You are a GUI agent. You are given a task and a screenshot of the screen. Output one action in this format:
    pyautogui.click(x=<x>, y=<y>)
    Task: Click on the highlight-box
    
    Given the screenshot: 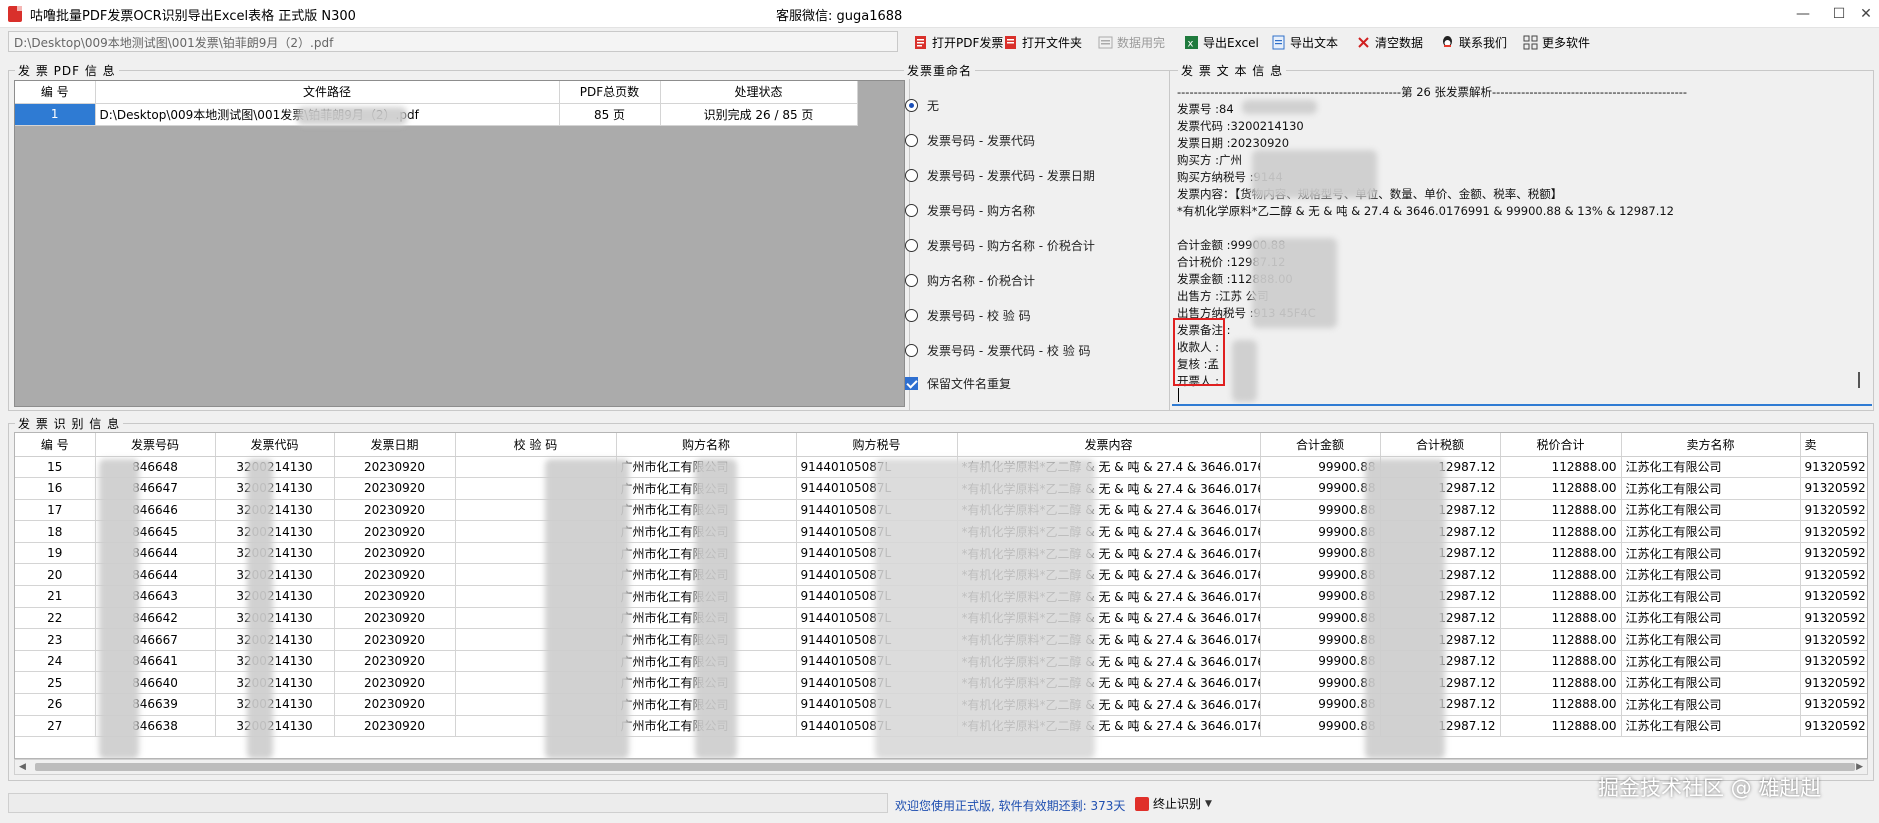 What is the action you would take?
    pyautogui.click(x=1199, y=352)
    